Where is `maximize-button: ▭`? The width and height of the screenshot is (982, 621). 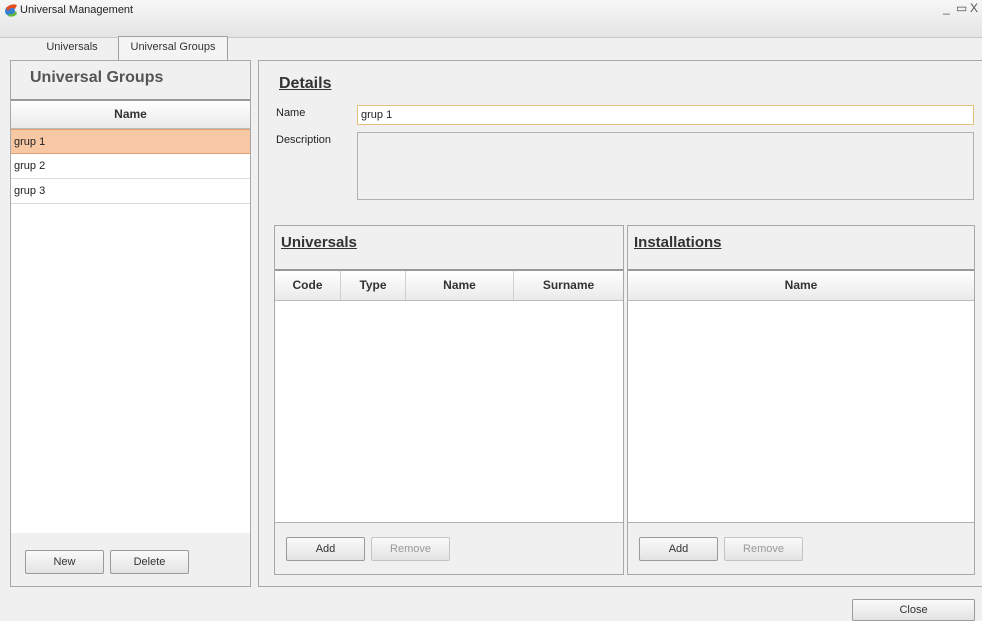
maximize-button: ▭ is located at coordinates (961, 8).